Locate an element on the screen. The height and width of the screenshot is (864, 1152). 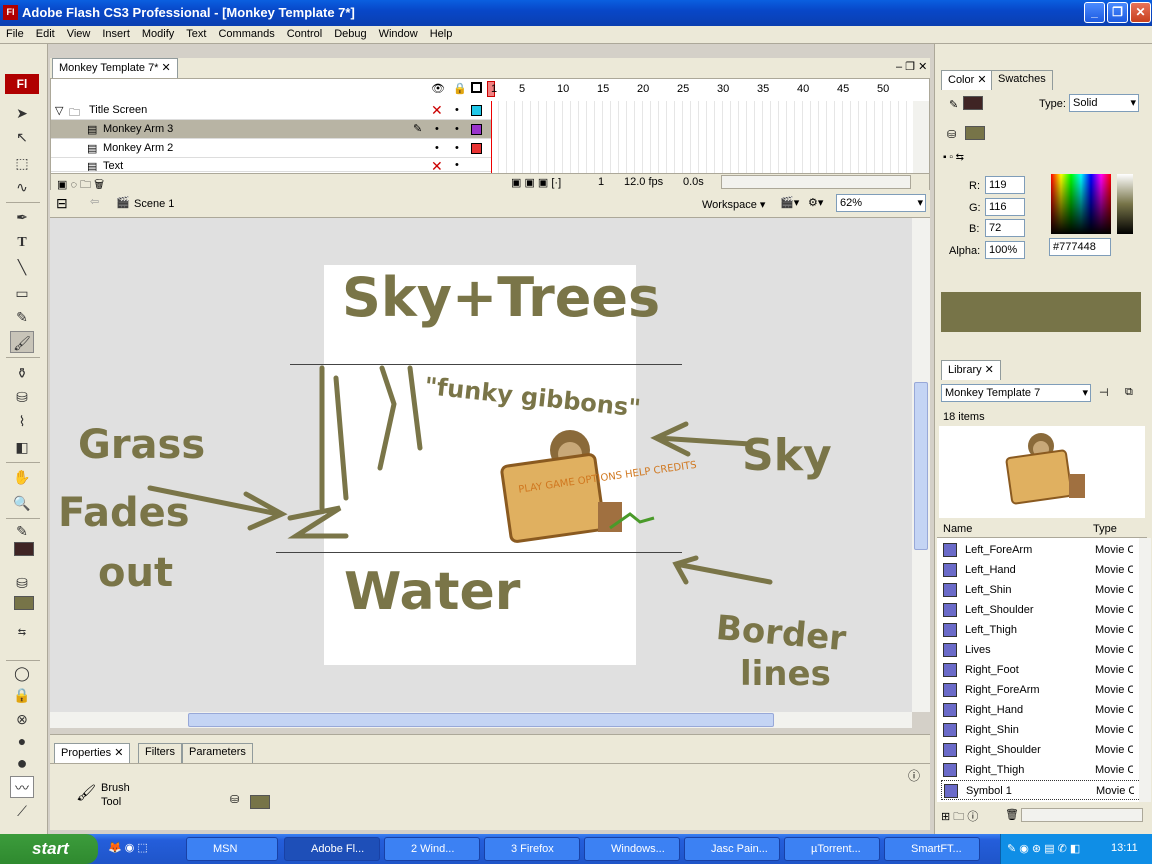
list-item: Right_FootMovie Clip is located at coordinates (1041, 670).